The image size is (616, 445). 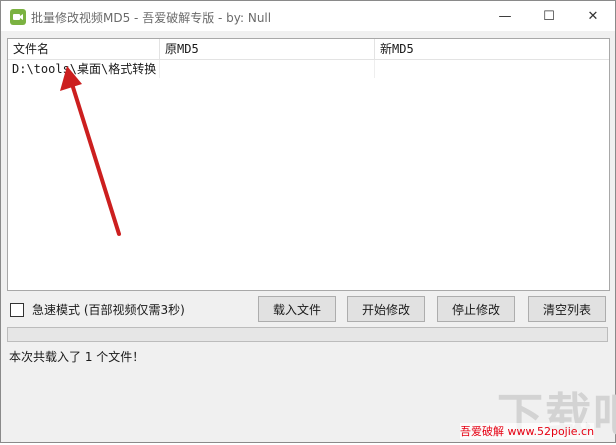 What do you see at coordinates (593, 16) in the screenshot?
I see `close-button: ✕` at bounding box center [593, 16].